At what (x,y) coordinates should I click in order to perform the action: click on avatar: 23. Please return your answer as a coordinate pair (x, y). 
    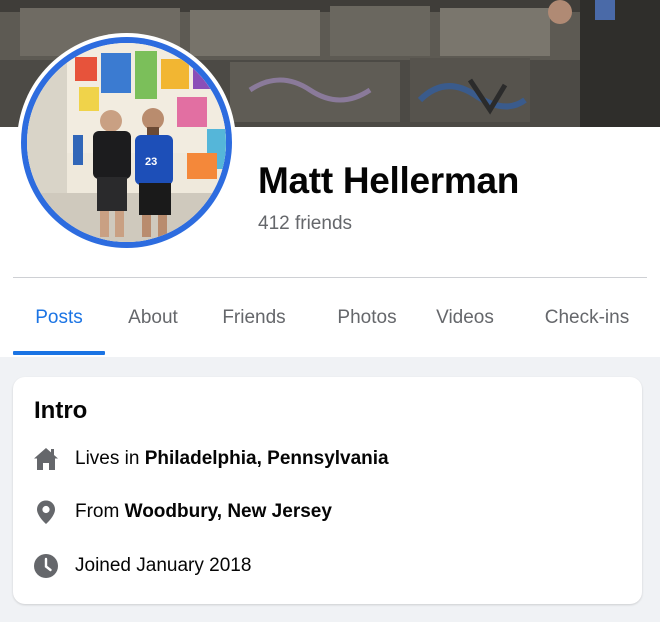
    Looking at the image, I should click on (126, 142).